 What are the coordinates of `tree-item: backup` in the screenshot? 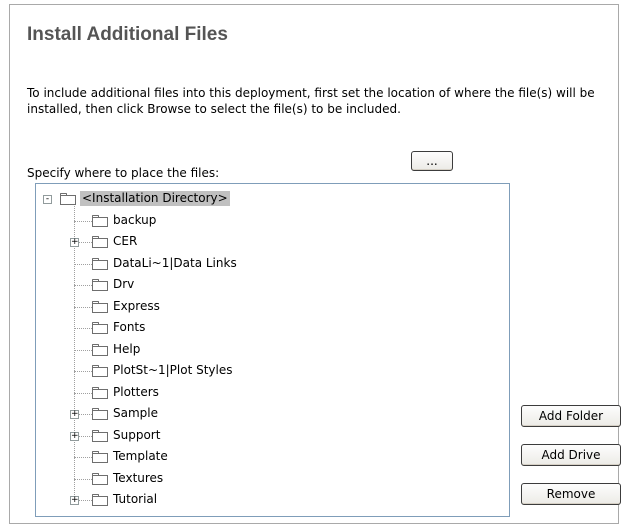 It's located at (272, 223).